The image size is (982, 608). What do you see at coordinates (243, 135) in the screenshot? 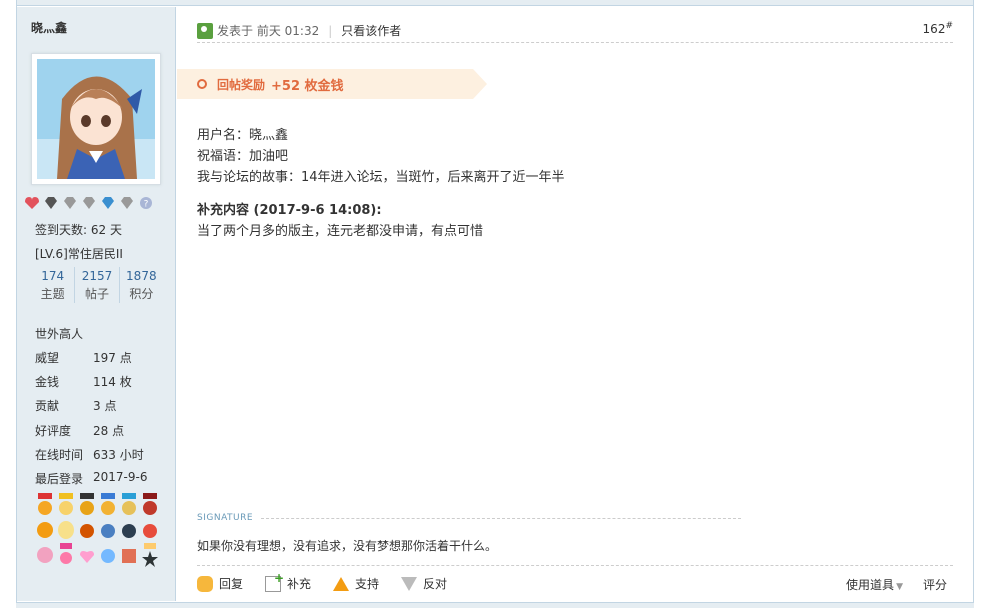
I see `content-line: 用户名：晓灬鑫` at bounding box center [243, 135].